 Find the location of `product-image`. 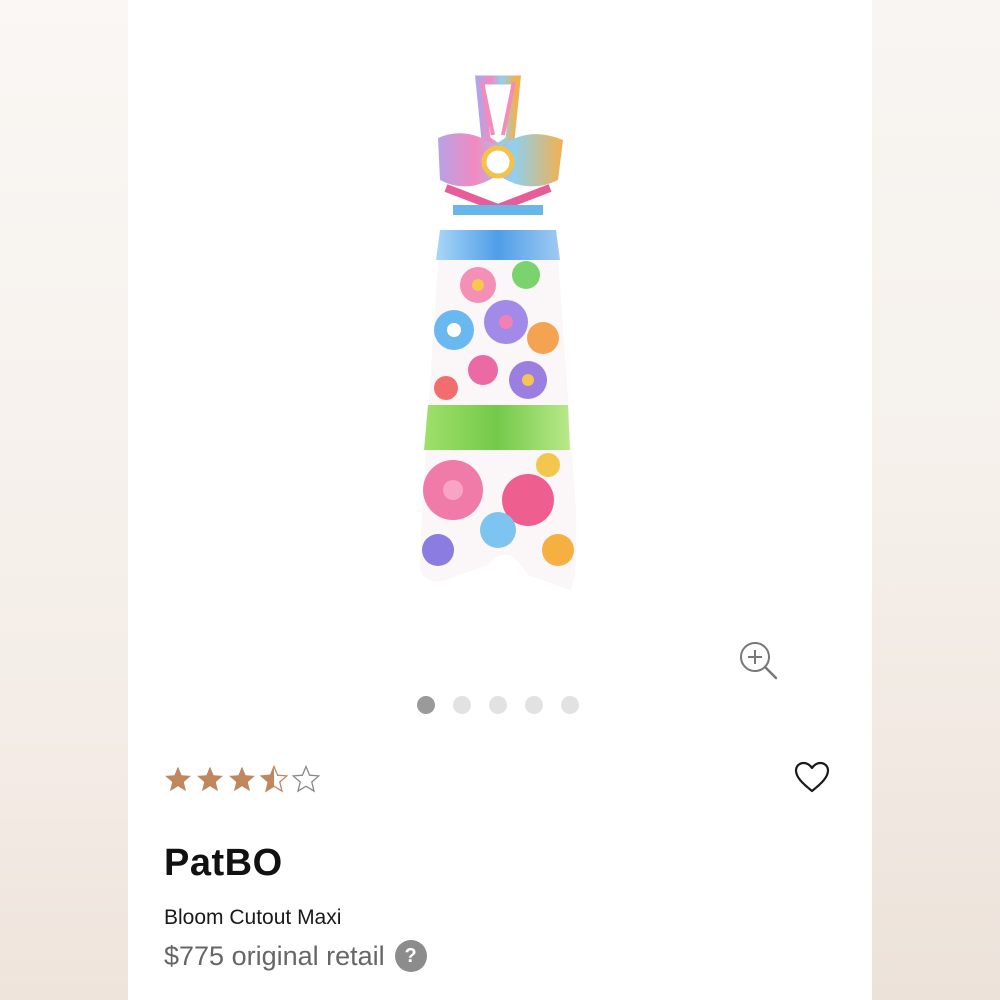

product-image is located at coordinates (498, 335).